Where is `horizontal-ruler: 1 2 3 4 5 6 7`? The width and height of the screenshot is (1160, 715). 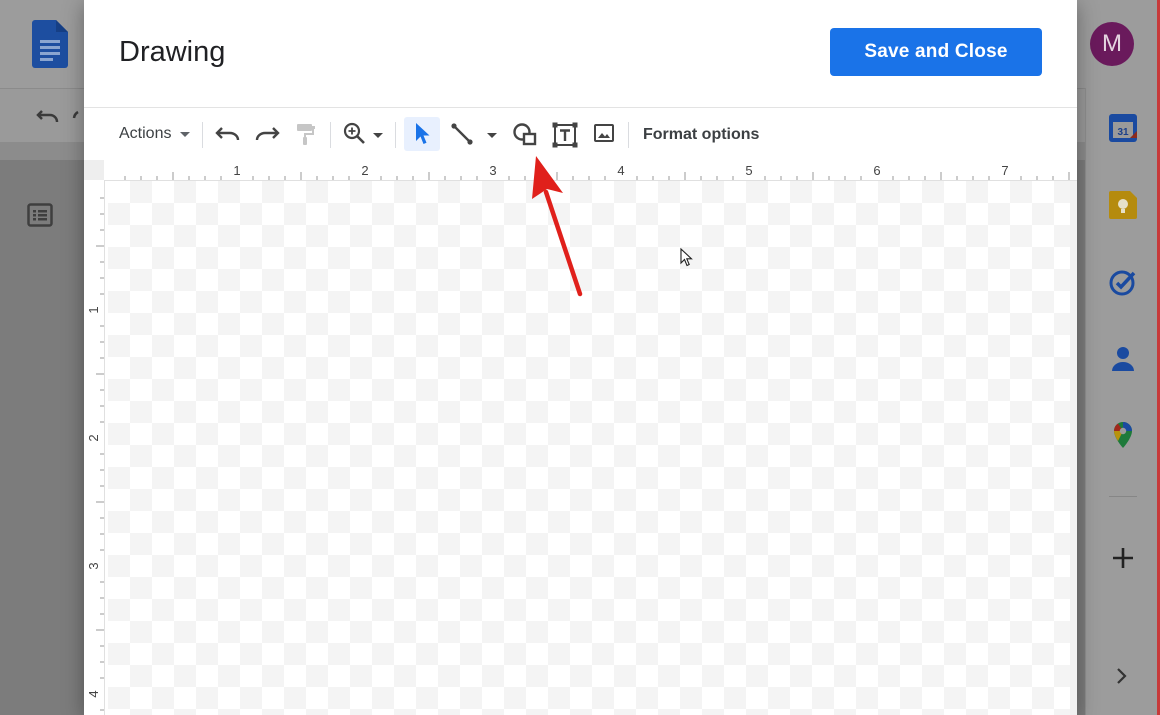
horizontal-ruler: 1 2 3 4 5 6 7 is located at coordinates (590, 170).